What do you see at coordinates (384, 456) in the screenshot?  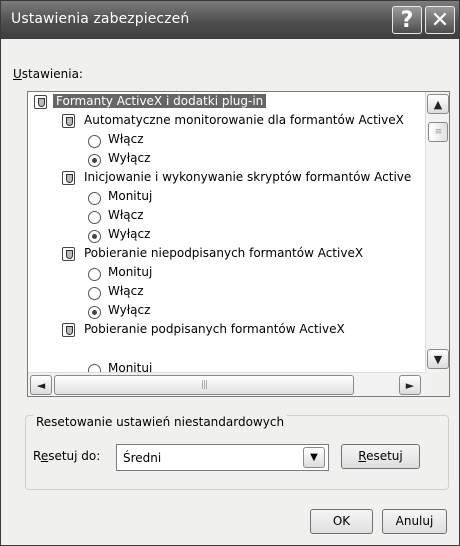 I see `reset-button-rest: esetuj` at bounding box center [384, 456].